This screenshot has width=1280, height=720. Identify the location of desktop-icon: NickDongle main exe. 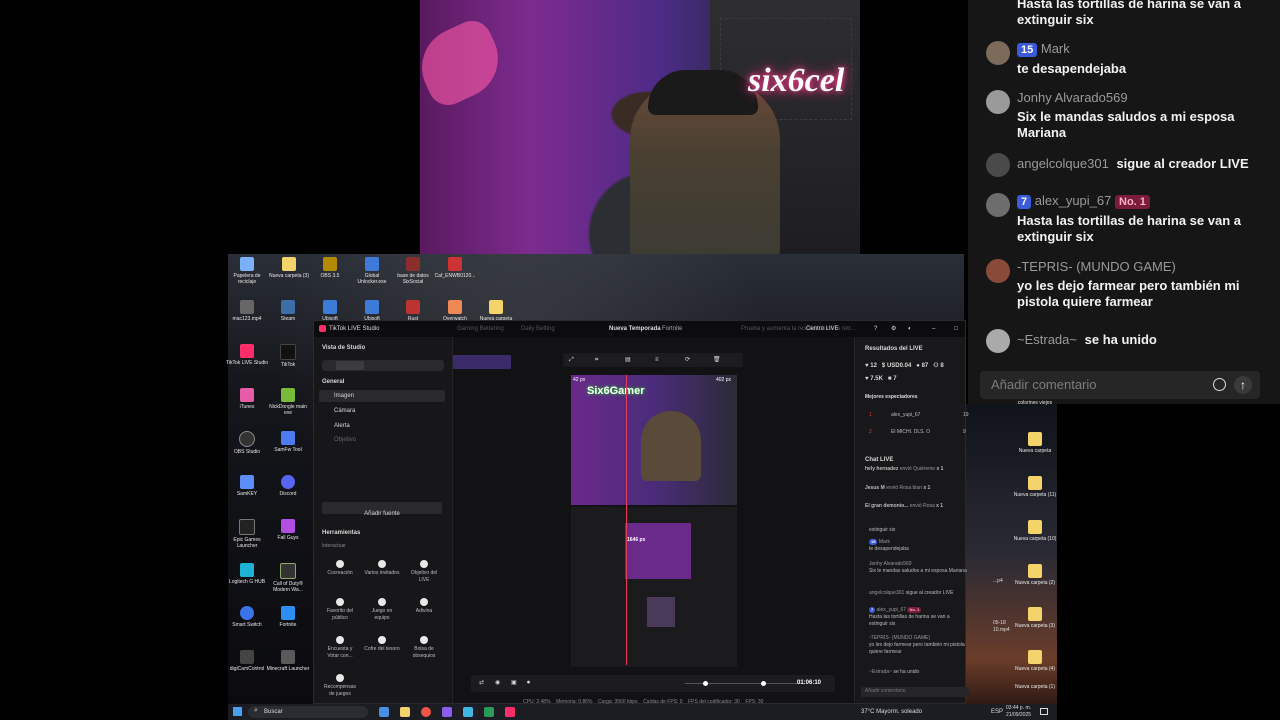
(288, 402).